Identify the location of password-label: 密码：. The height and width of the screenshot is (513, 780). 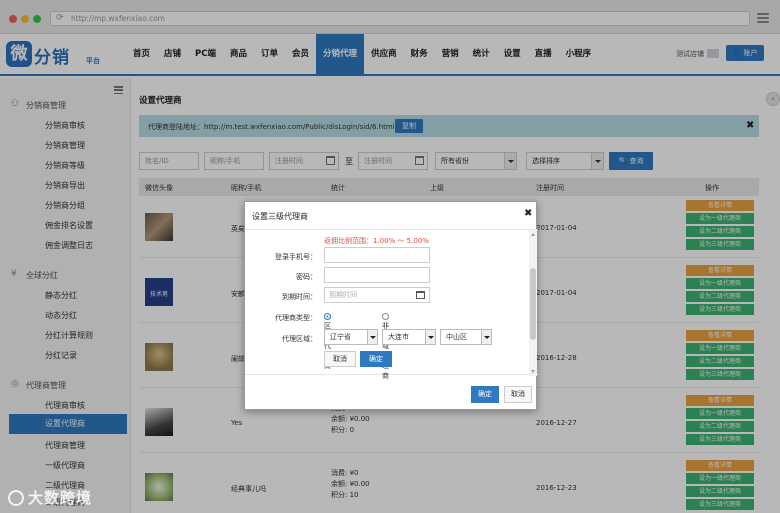
(306, 277).